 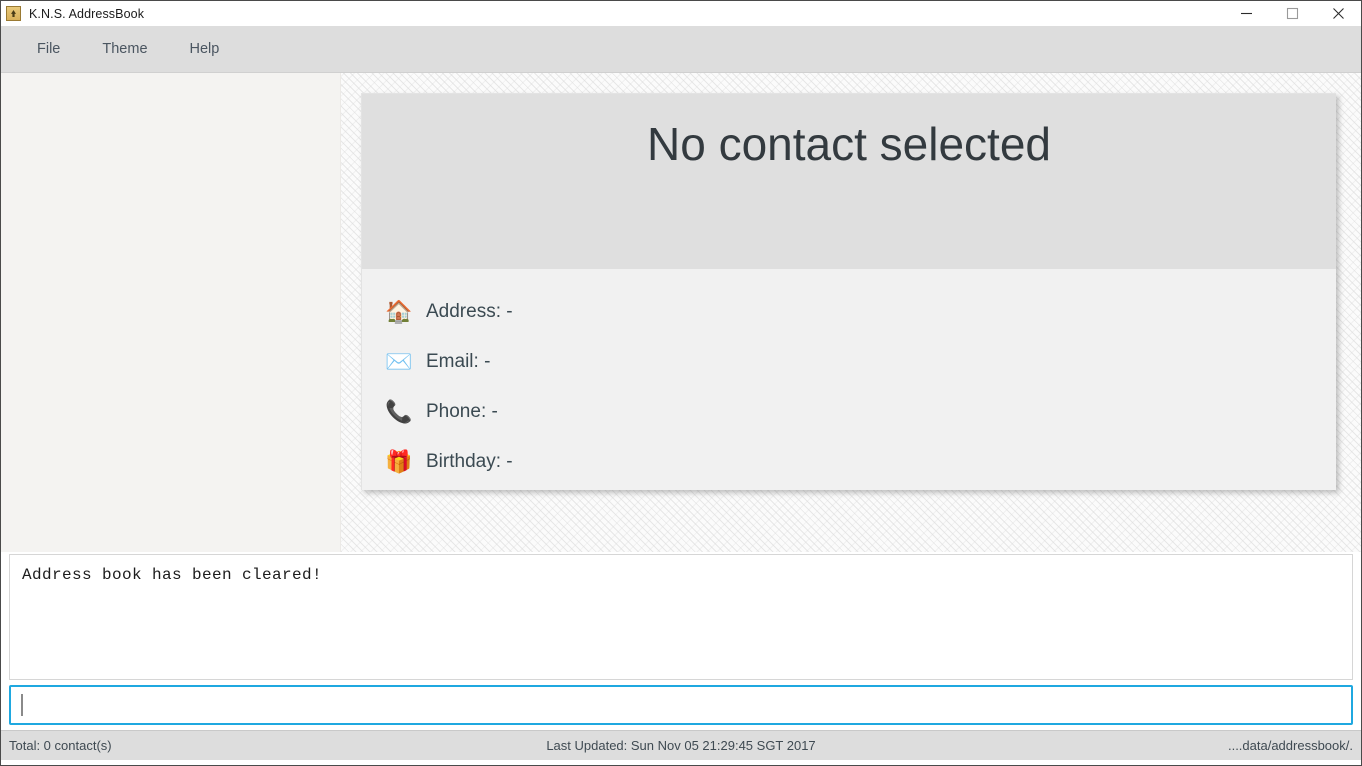 What do you see at coordinates (462, 411) in the screenshot?
I see `detail-phone-text: Phone: -` at bounding box center [462, 411].